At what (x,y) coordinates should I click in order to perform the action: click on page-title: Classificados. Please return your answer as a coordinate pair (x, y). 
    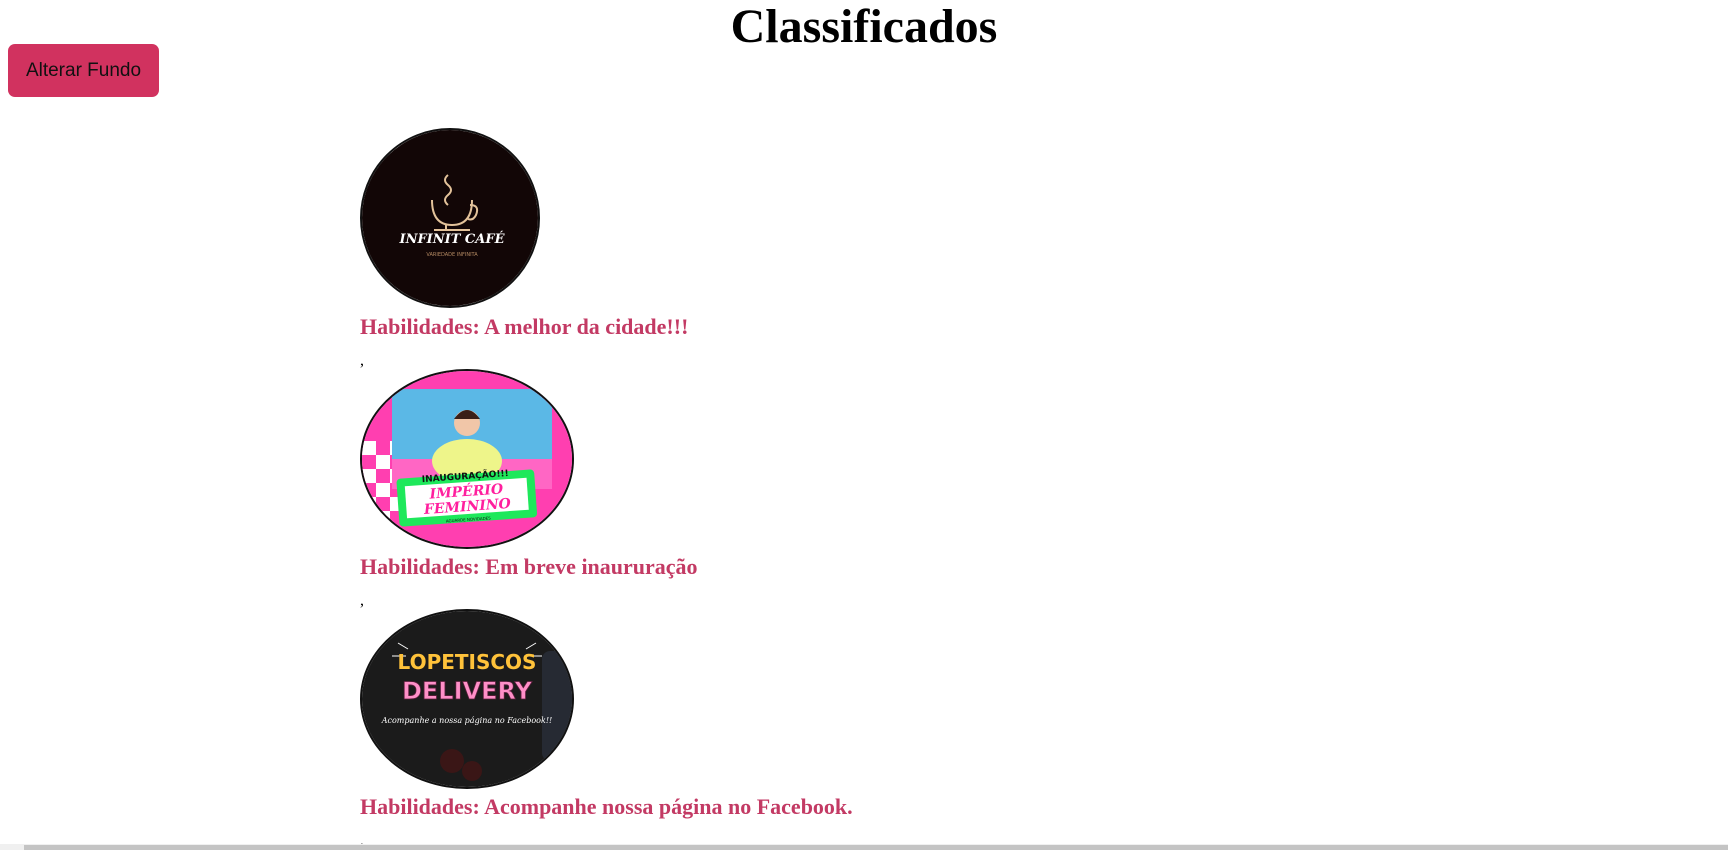
    Looking at the image, I should click on (864, 26).